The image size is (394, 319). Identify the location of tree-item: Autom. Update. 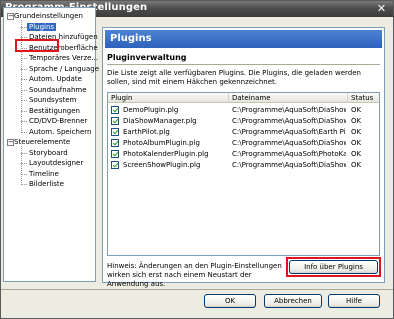
(55, 79).